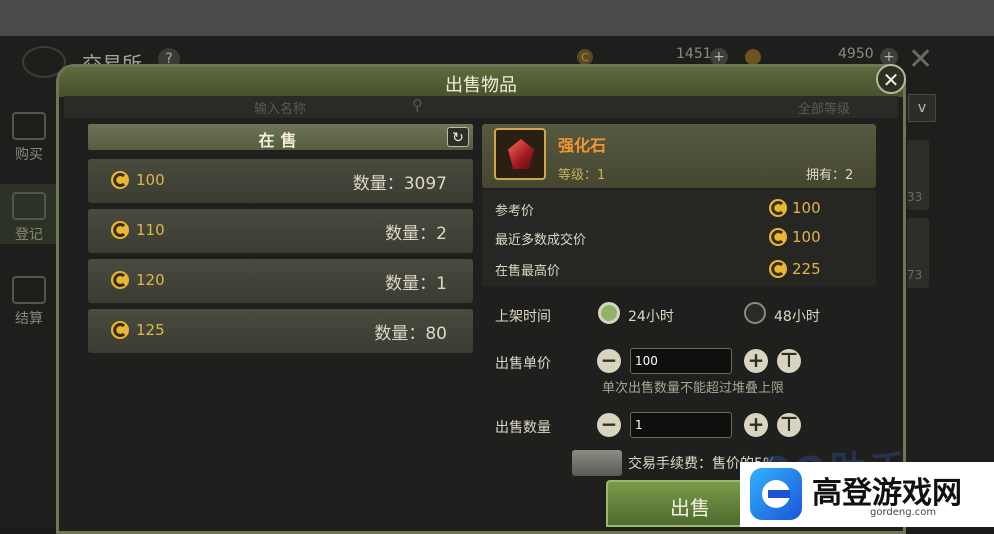 Image resolution: width=994 pixels, height=534 pixels. Describe the element at coordinates (609, 425) in the screenshot. I see `quantity-decrease-button: −` at that location.